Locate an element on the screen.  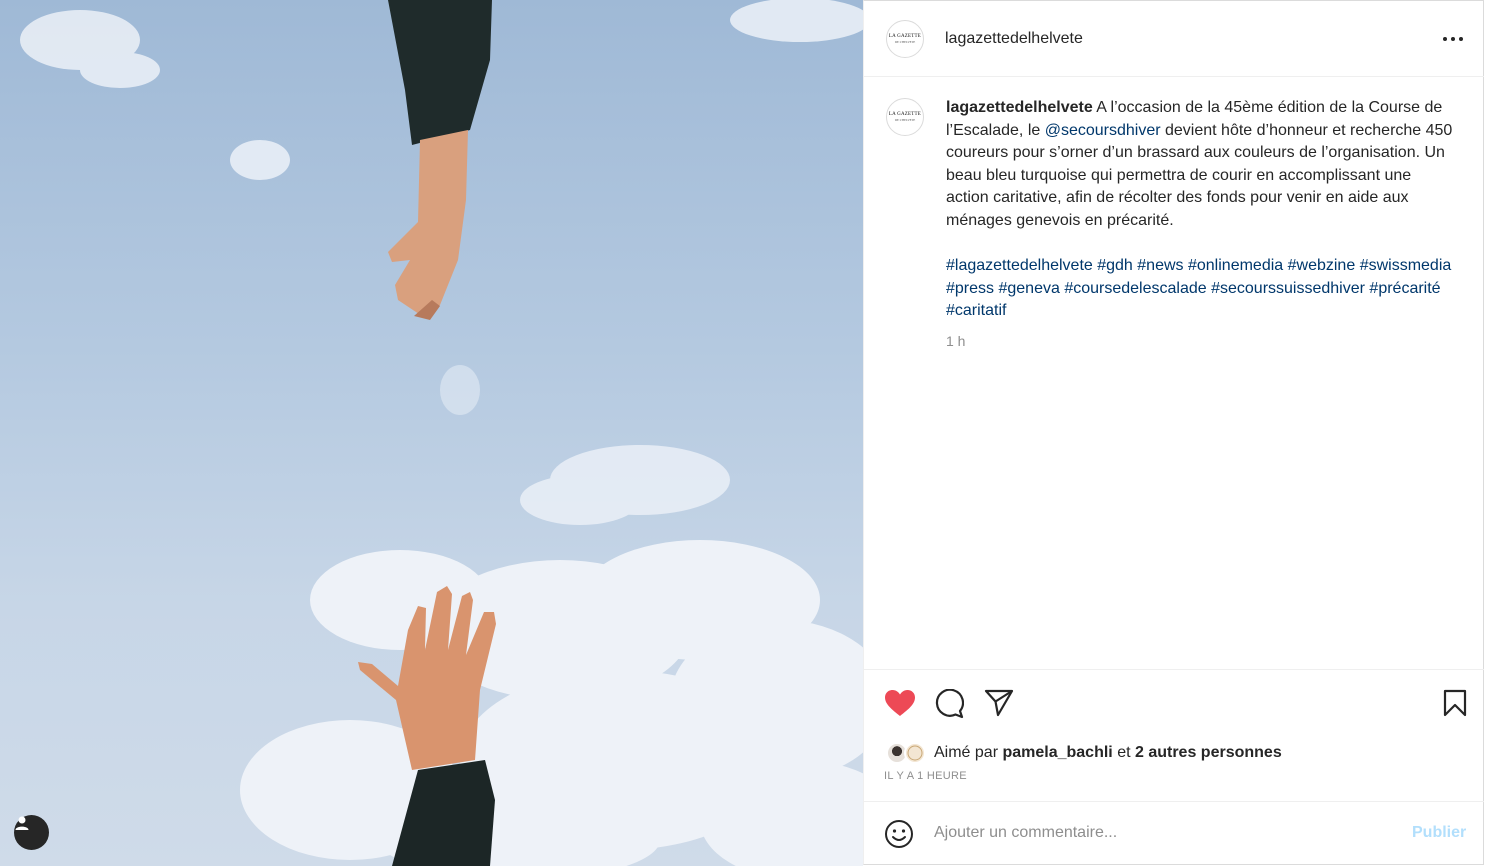
hashtag-link: #news is located at coordinates (1160, 265).